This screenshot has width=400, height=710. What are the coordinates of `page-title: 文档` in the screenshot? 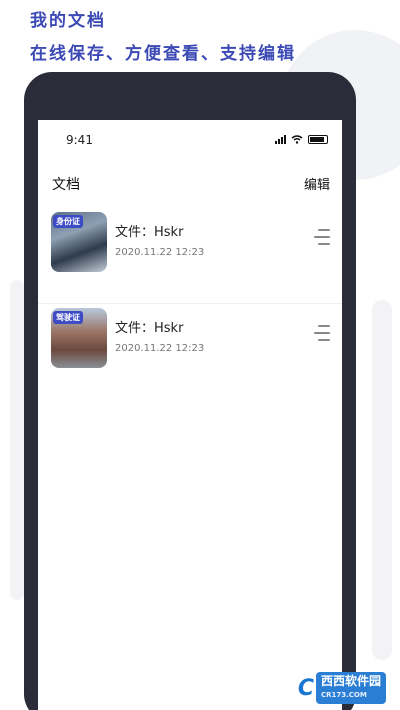 It's located at (66, 185).